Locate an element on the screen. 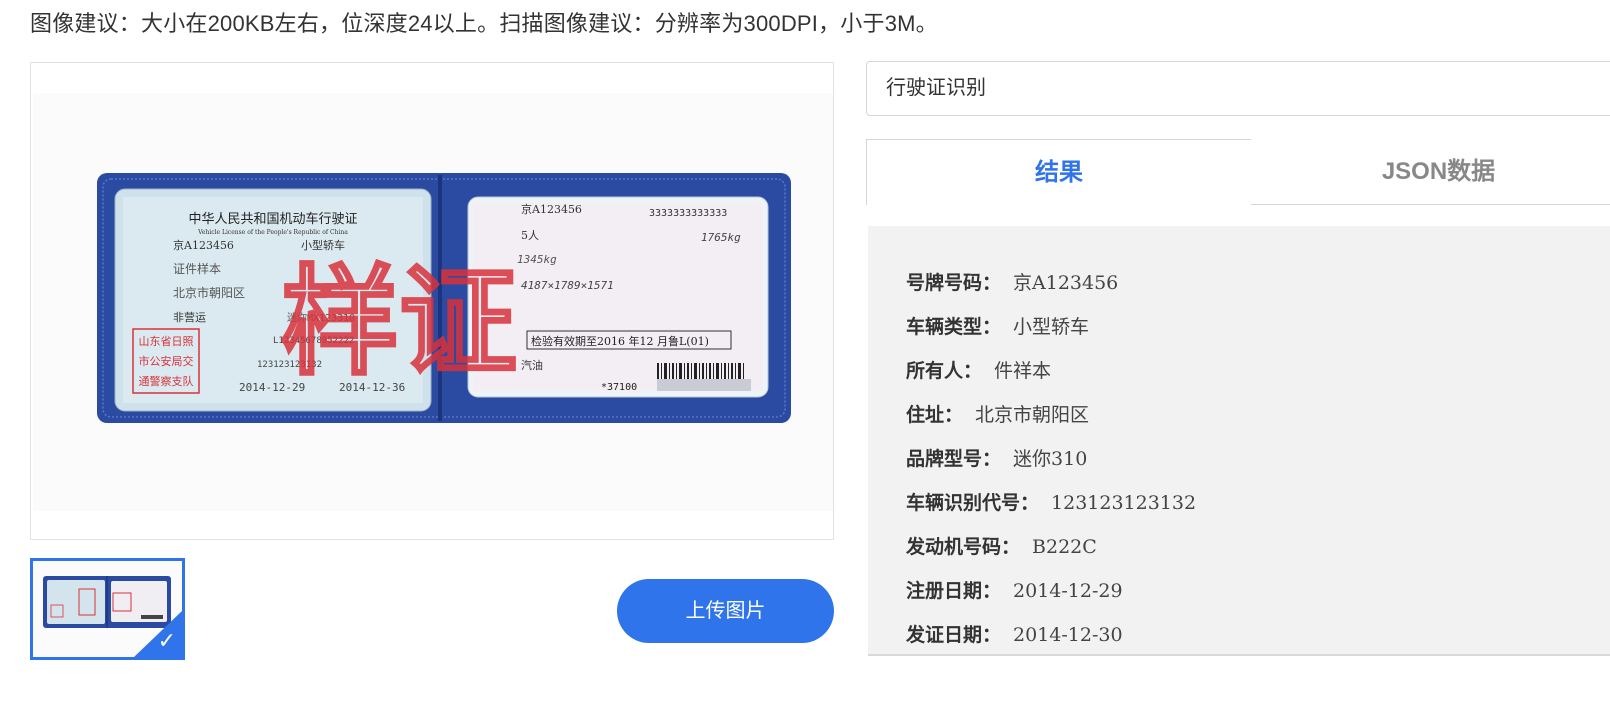  check-icon: ✓ is located at coordinates (166, 641).